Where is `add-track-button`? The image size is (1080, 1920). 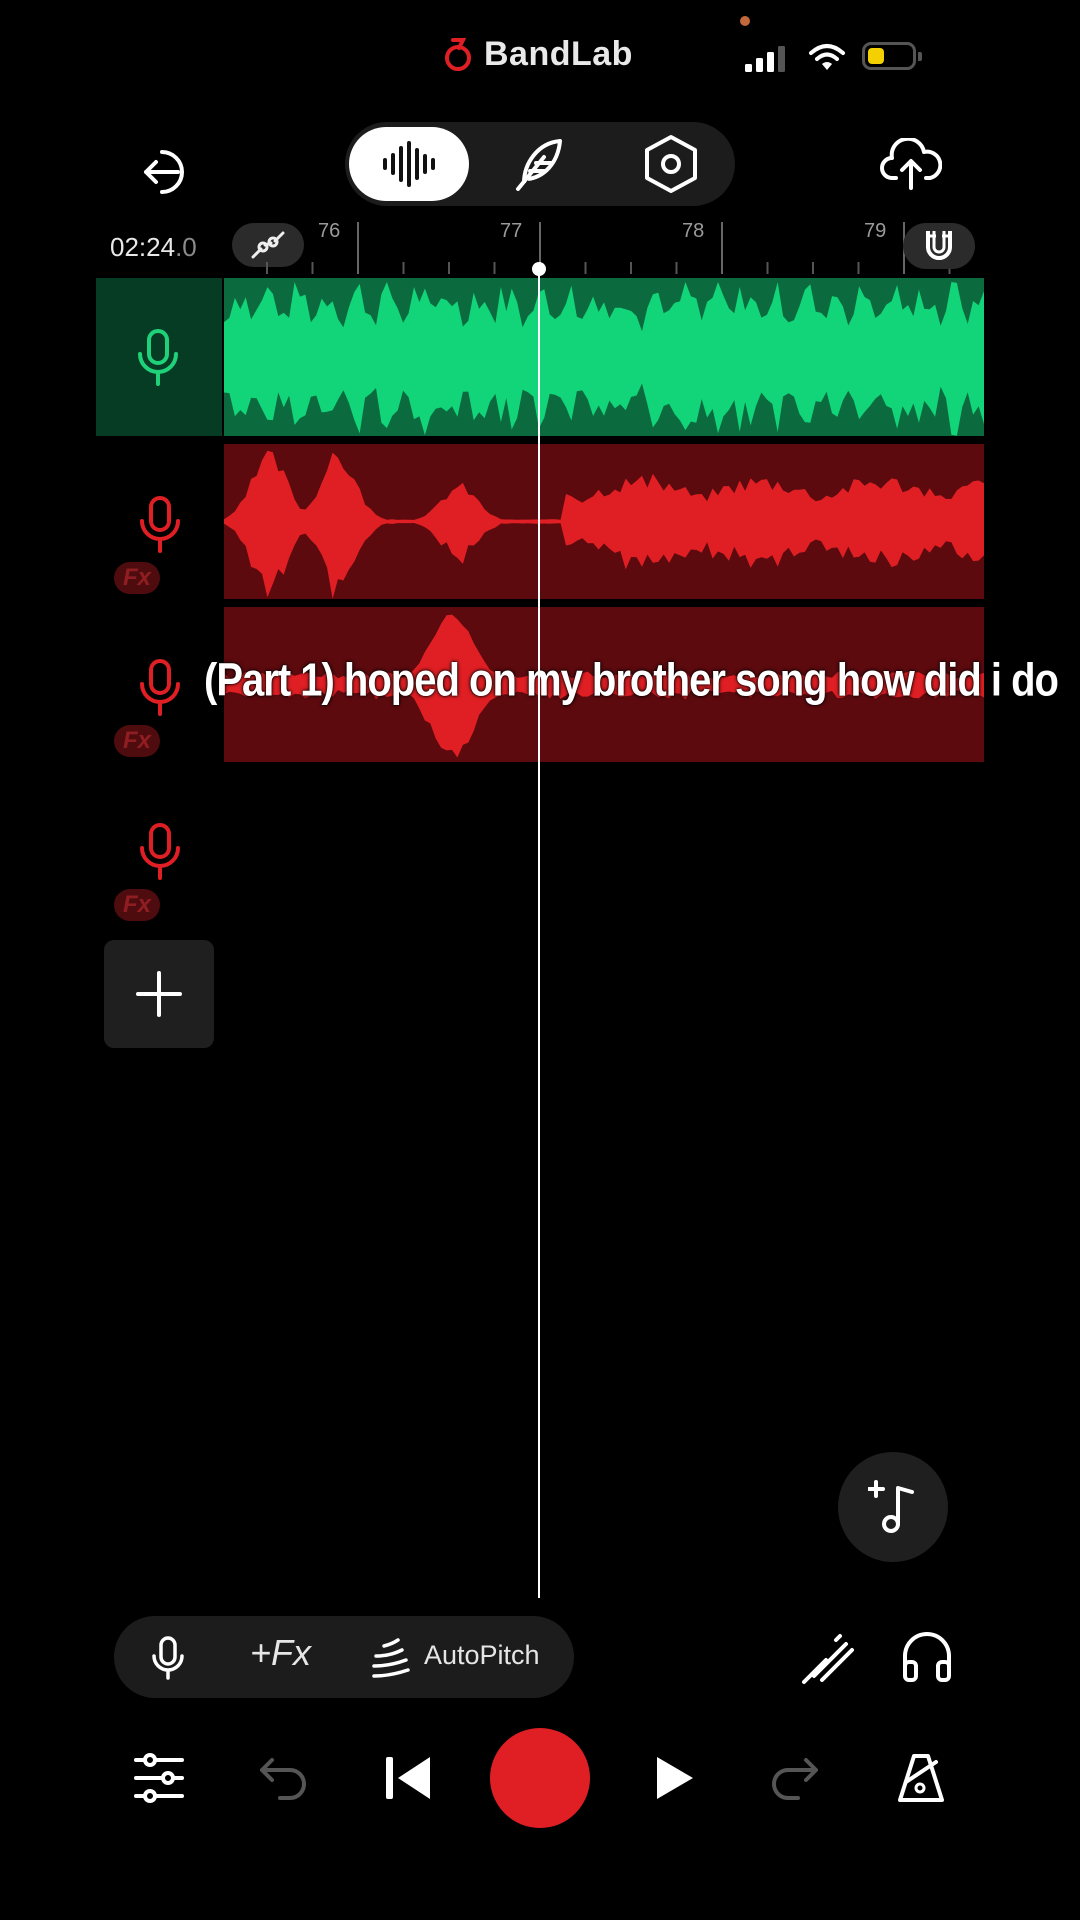
add-track-button is located at coordinates (159, 994).